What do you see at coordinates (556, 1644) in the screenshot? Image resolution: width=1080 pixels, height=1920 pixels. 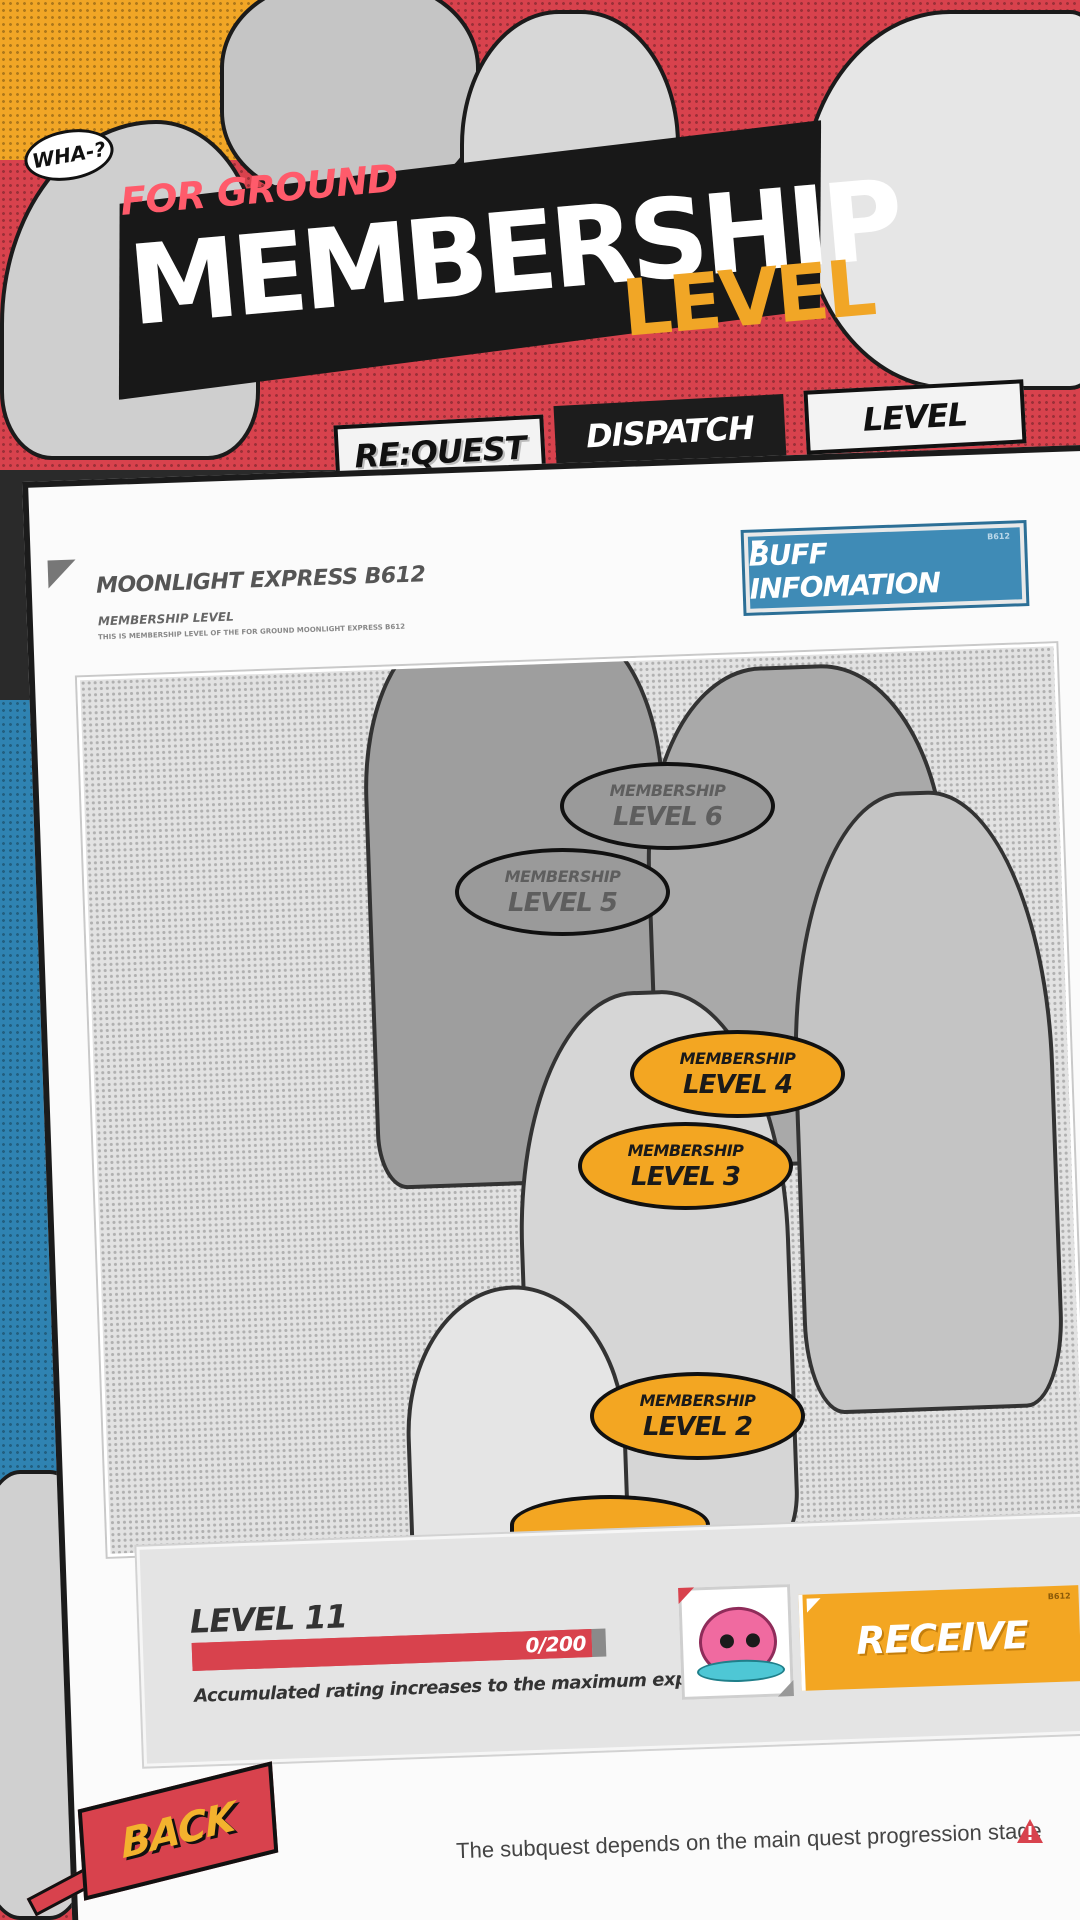 I see `progress-value: 0/200` at bounding box center [556, 1644].